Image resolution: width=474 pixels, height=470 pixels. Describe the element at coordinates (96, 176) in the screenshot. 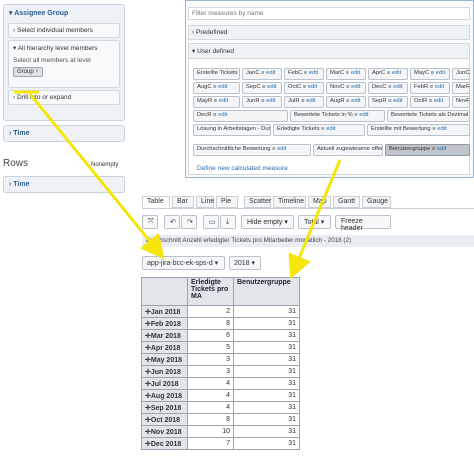

I see `group-arrow` at that location.